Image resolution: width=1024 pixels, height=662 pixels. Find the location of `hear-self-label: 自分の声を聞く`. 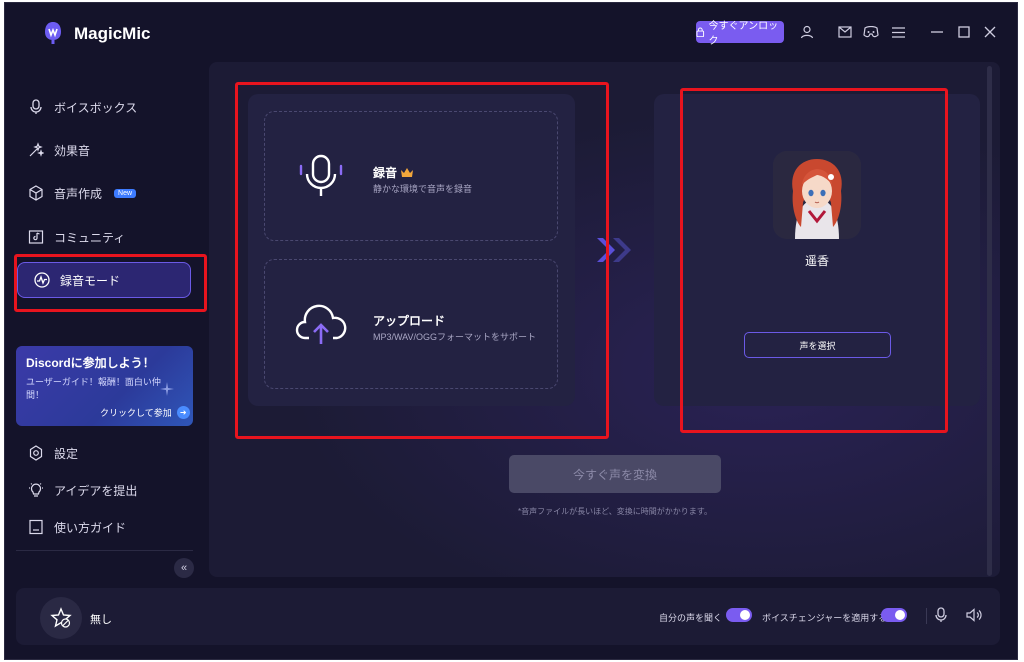

hear-self-label: 自分の声を聞く is located at coordinates (691, 618).